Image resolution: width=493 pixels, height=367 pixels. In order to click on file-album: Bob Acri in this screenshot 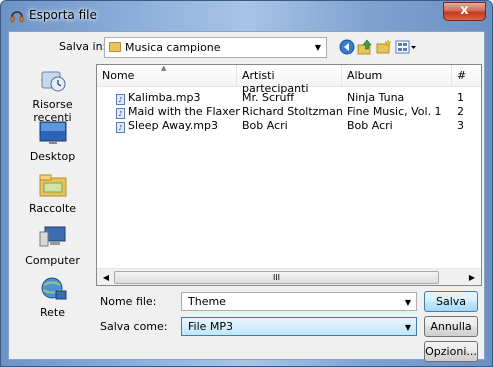, I will do `click(370, 125)`.